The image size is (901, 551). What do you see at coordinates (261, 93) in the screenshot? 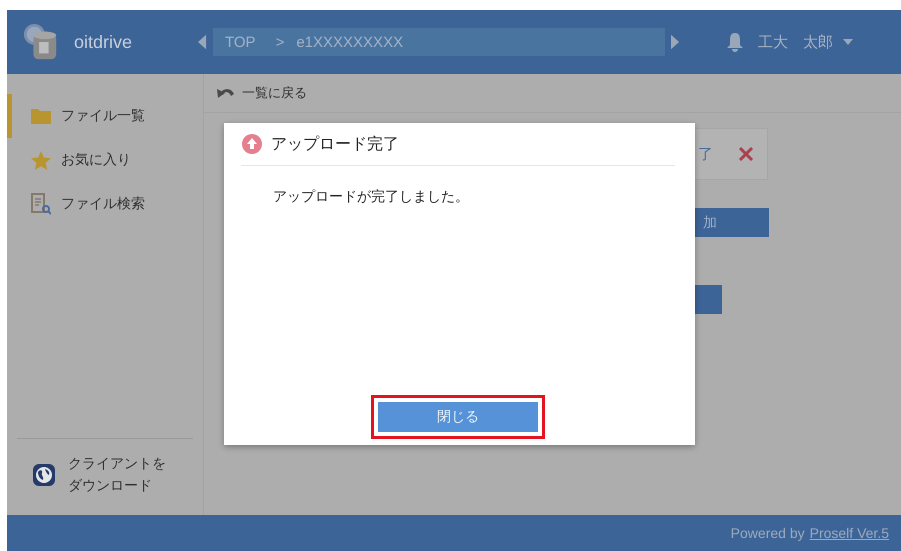
I see `back-to-list-button: 一覧に戻る` at bounding box center [261, 93].